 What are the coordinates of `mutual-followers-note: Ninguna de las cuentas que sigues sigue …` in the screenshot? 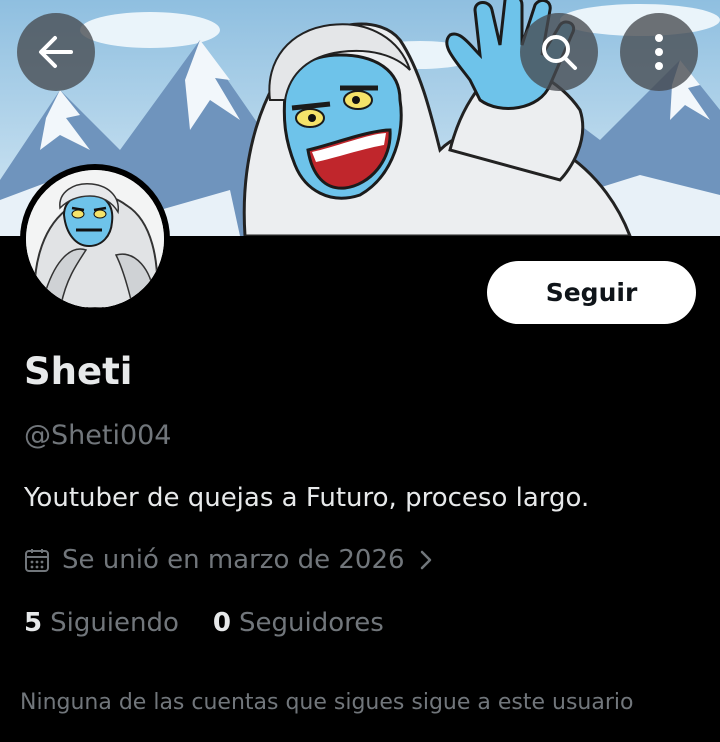 It's located at (327, 702).